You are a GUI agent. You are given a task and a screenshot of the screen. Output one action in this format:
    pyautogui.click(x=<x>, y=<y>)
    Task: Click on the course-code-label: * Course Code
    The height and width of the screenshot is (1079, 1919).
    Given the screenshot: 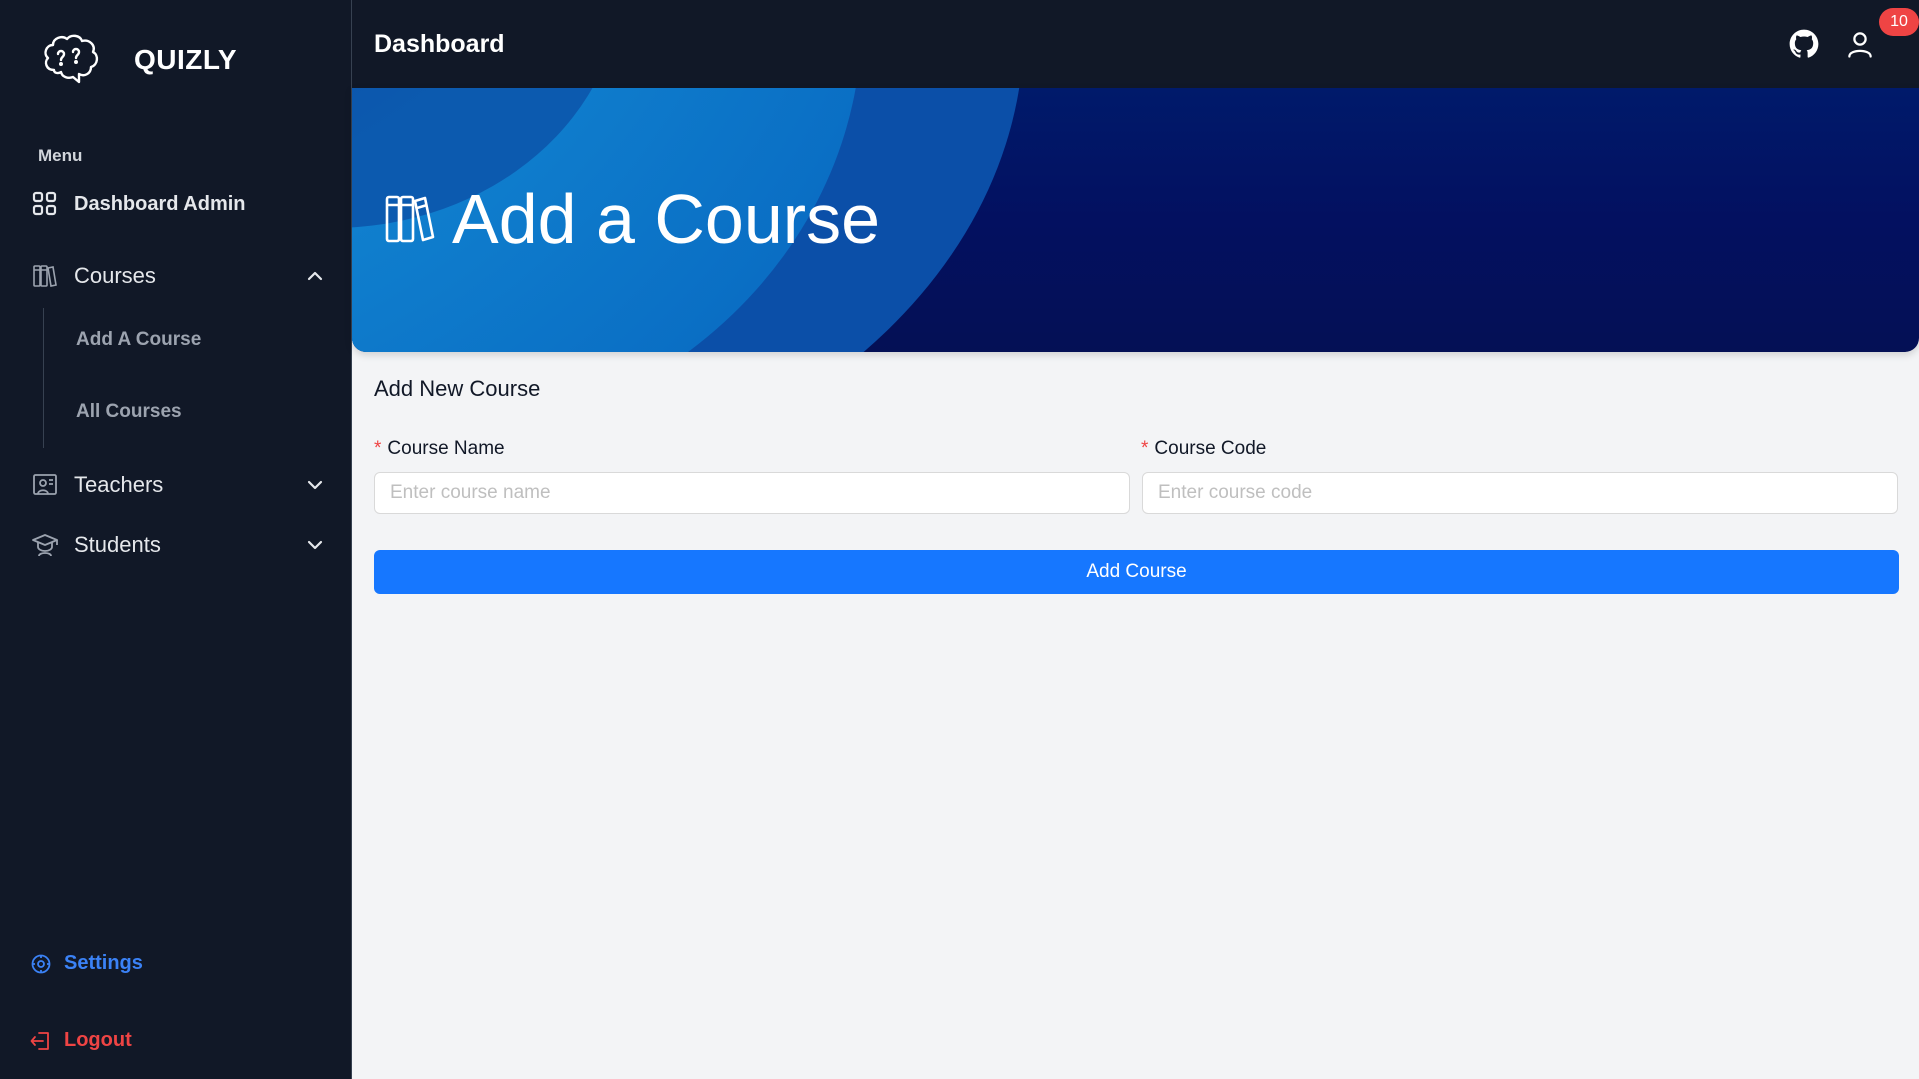 What is the action you would take?
    pyautogui.click(x=1203, y=449)
    